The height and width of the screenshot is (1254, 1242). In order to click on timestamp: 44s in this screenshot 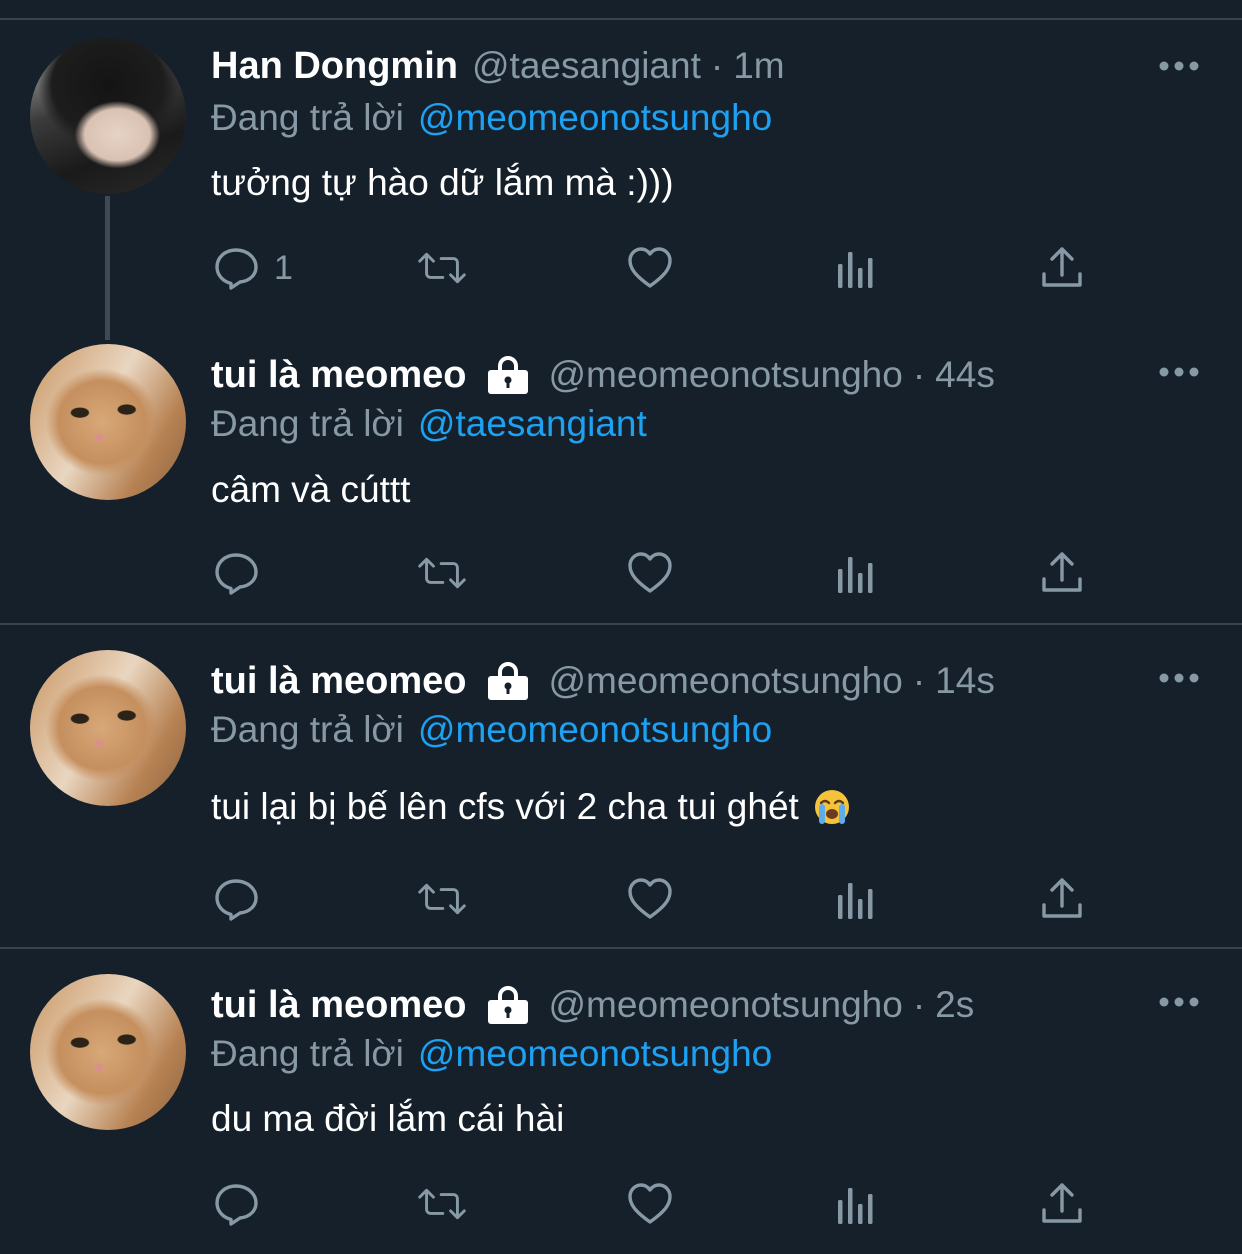, I will do `click(965, 375)`.